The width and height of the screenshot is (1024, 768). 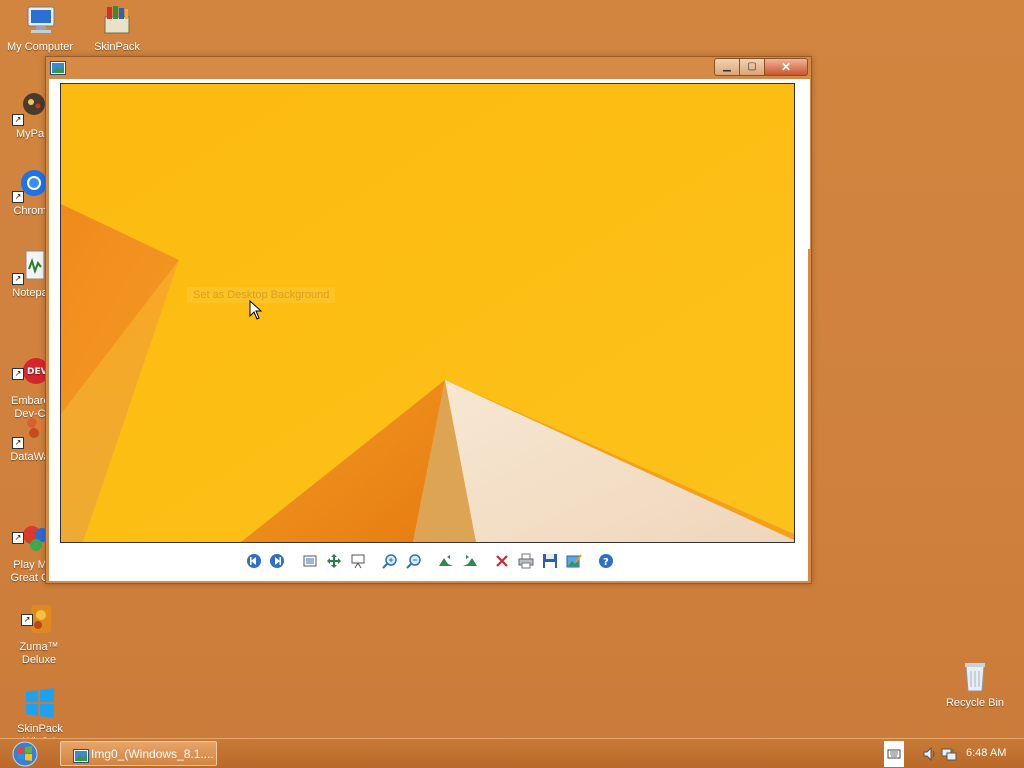 What do you see at coordinates (502, 561) in the screenshot?
I see `delete-icon` at bounding box center [502, 561].